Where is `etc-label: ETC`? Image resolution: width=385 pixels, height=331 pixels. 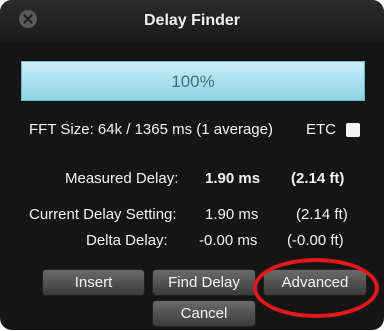
etc-label: ETC is located at coordinates (321, 129).